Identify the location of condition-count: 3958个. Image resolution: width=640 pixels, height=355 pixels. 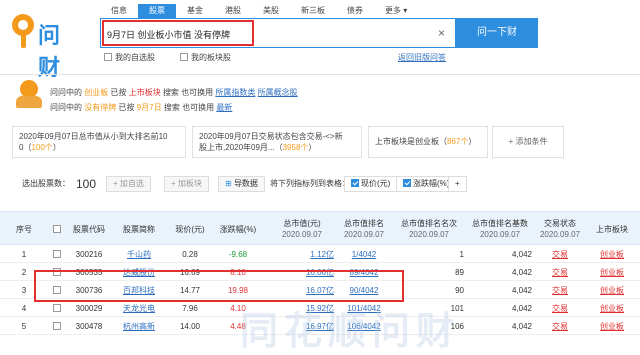
(295, 147).